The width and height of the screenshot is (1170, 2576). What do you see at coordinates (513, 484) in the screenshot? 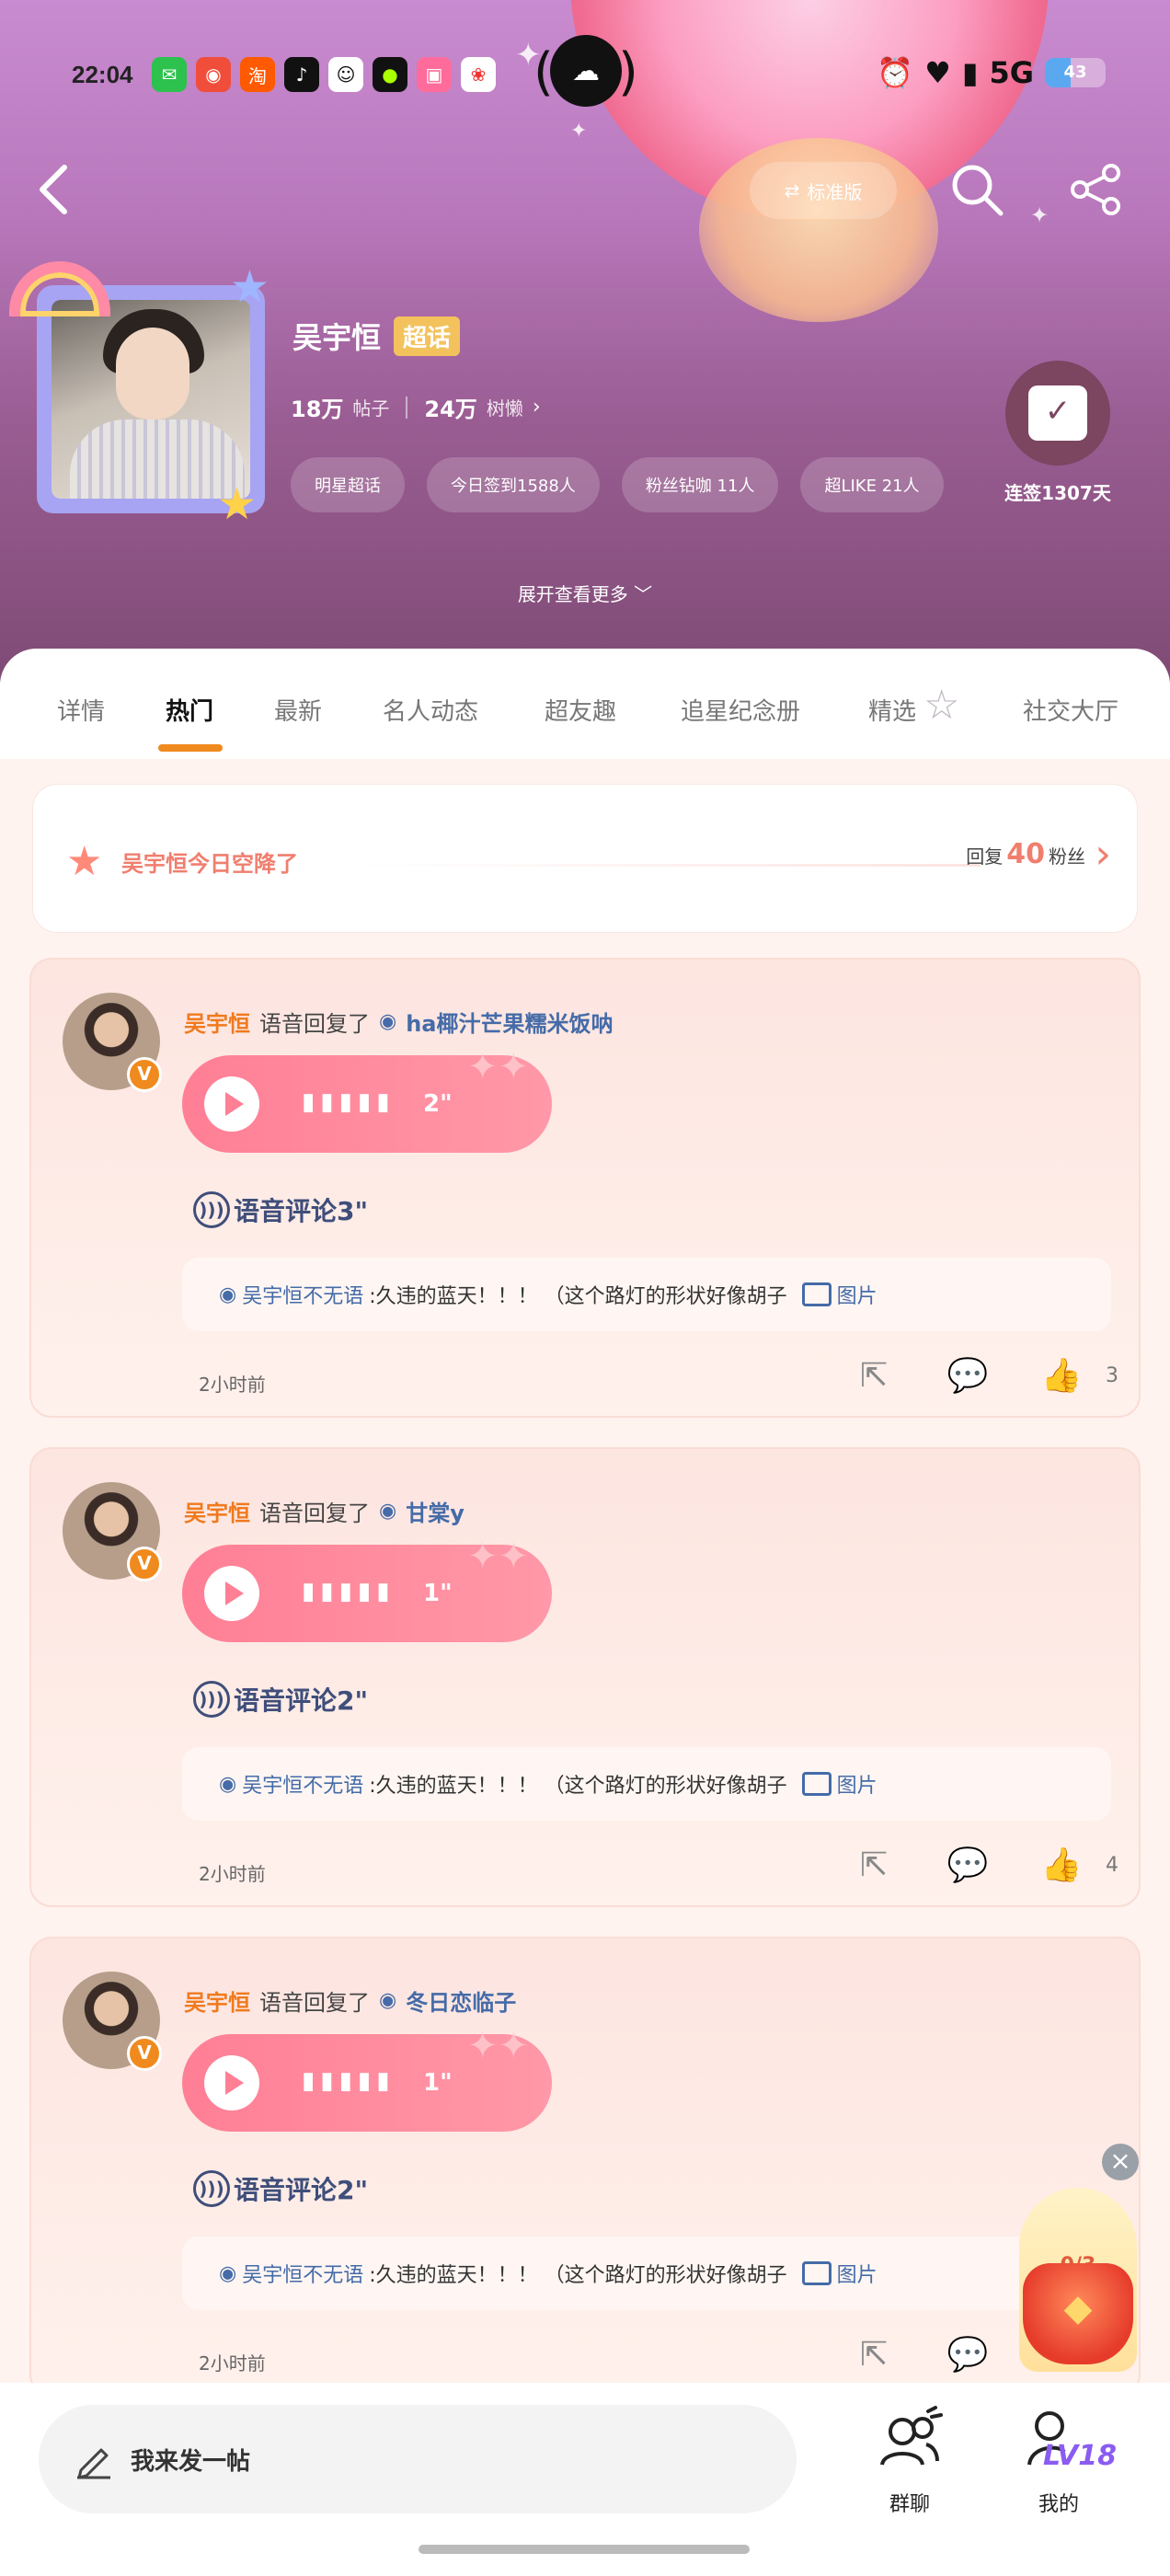
I see `badge-checkin-today: 今日签到1588人` at bounding box center [513, 484].